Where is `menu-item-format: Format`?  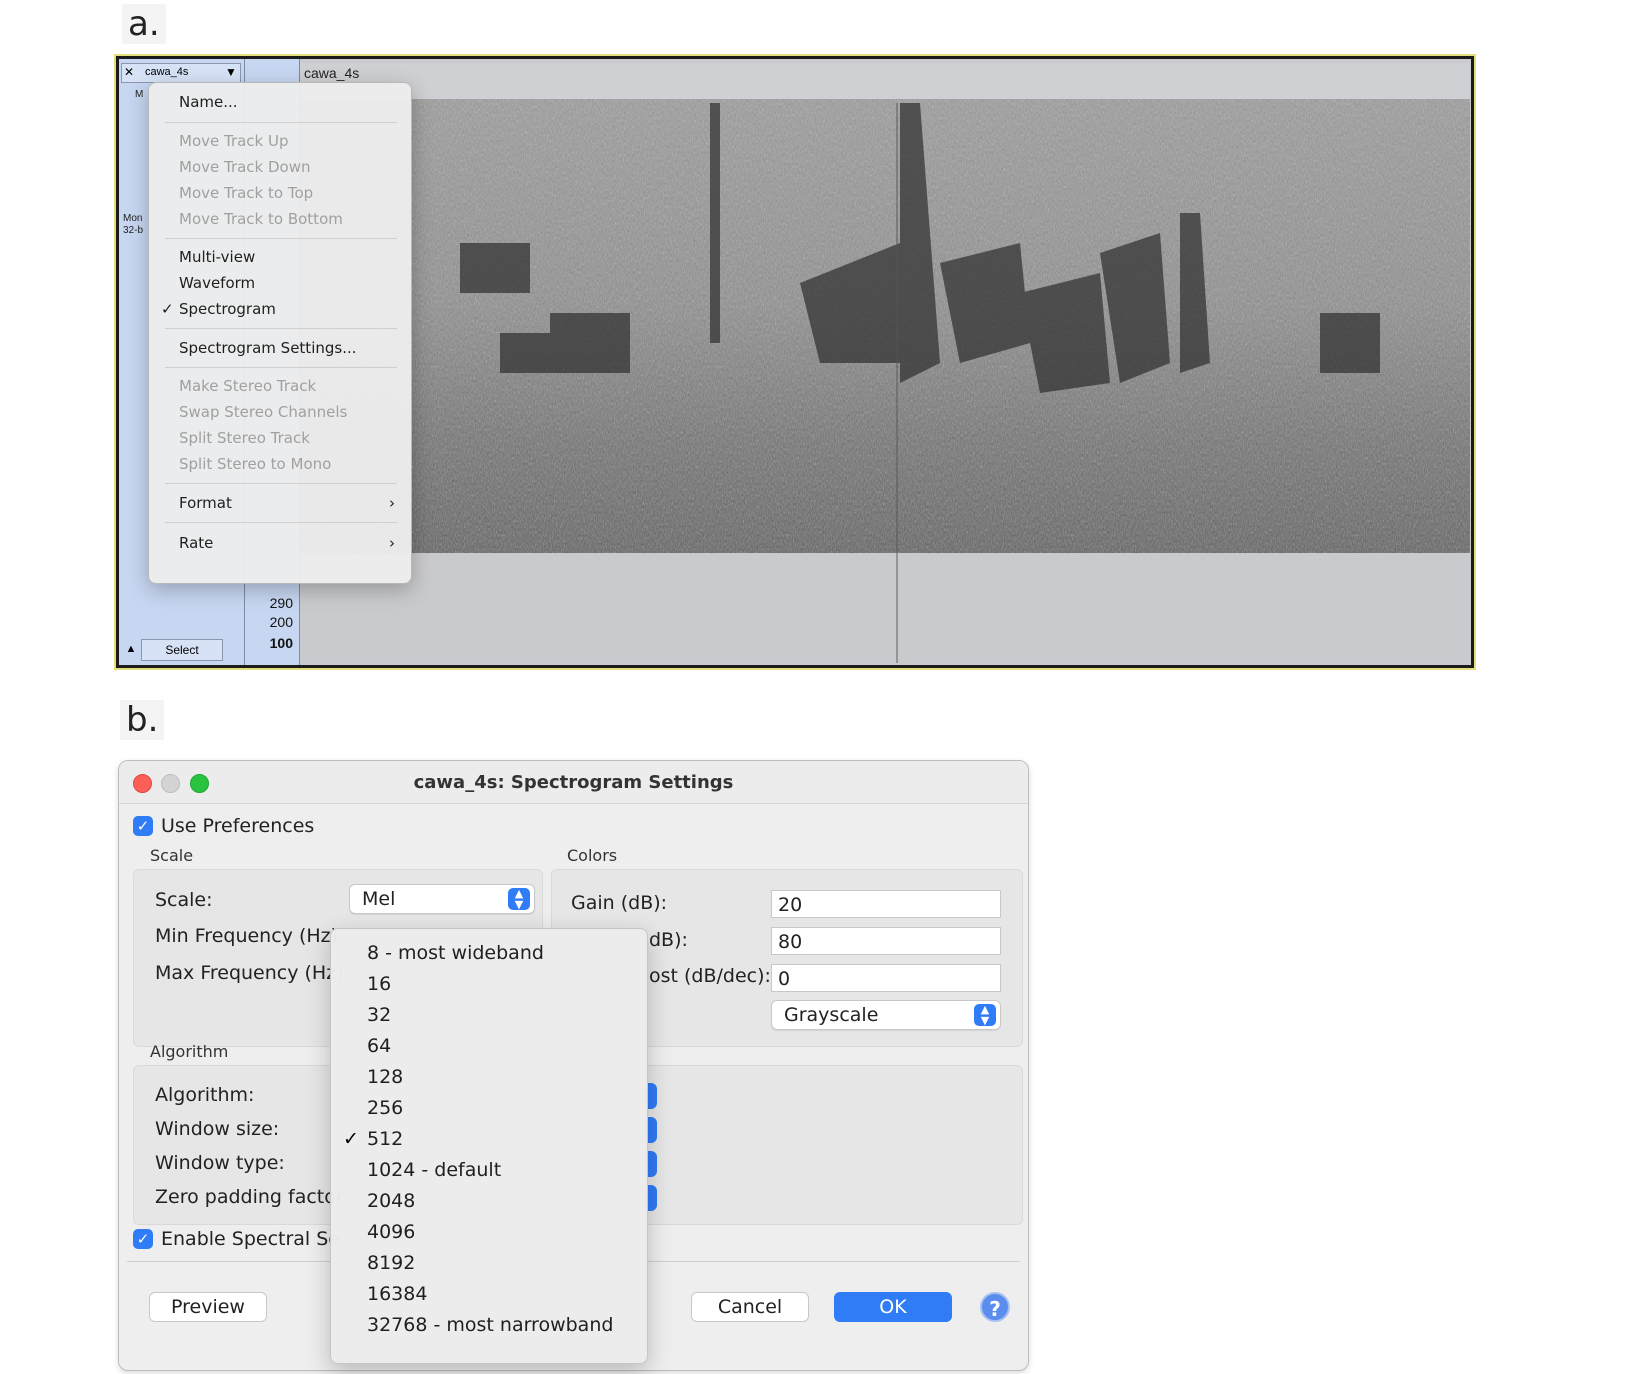 menu-item-format: Format is located at coordinates (289, 503).